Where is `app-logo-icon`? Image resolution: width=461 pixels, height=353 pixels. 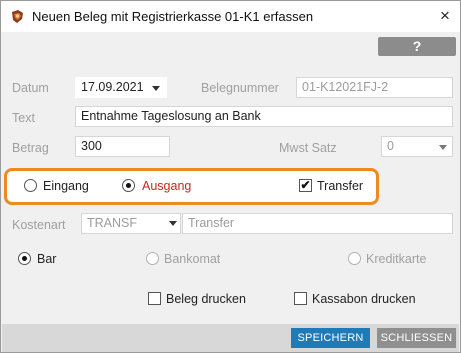
app-logo-icon is located at coordinates (17, 16).